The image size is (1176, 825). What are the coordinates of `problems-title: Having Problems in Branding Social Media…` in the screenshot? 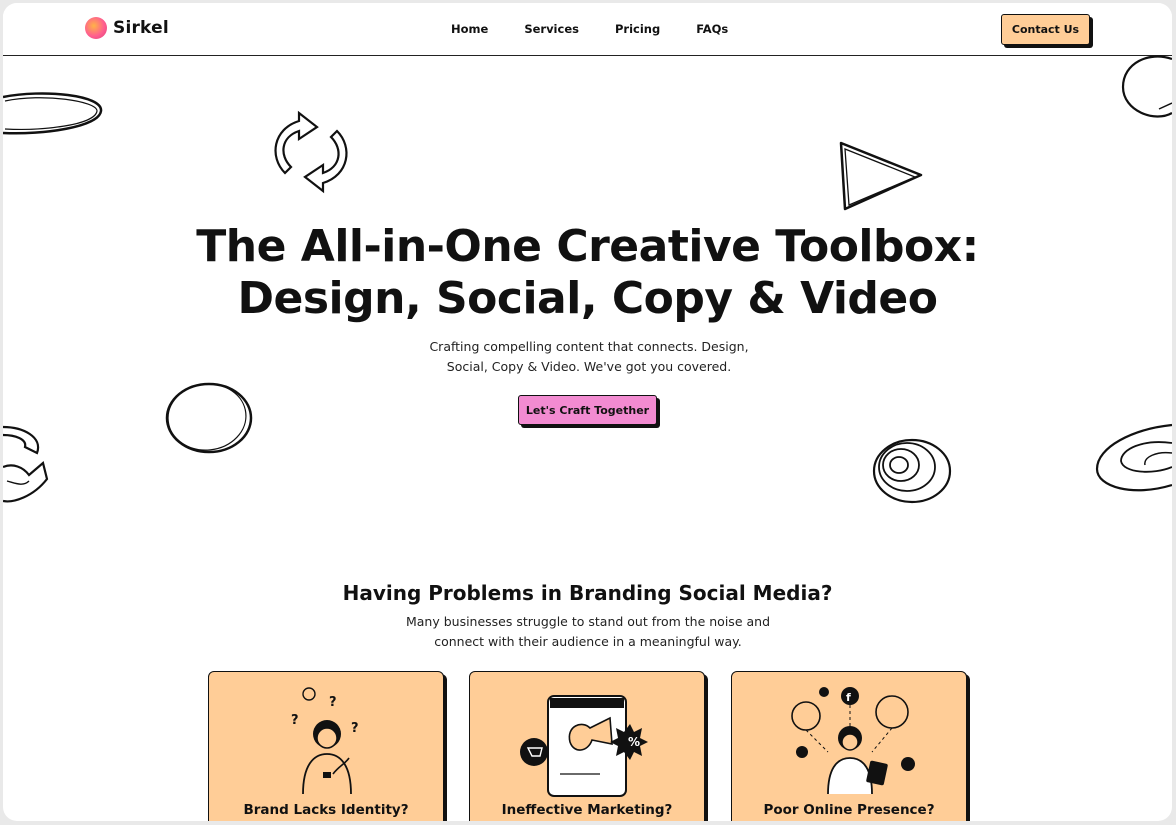 It's located at (587, 593).